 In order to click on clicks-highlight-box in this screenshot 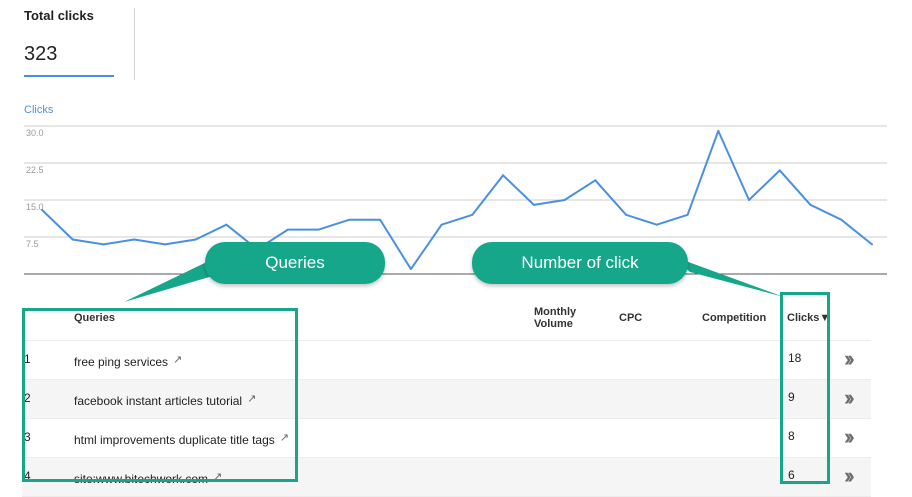, I will do `click(805, 388)`.